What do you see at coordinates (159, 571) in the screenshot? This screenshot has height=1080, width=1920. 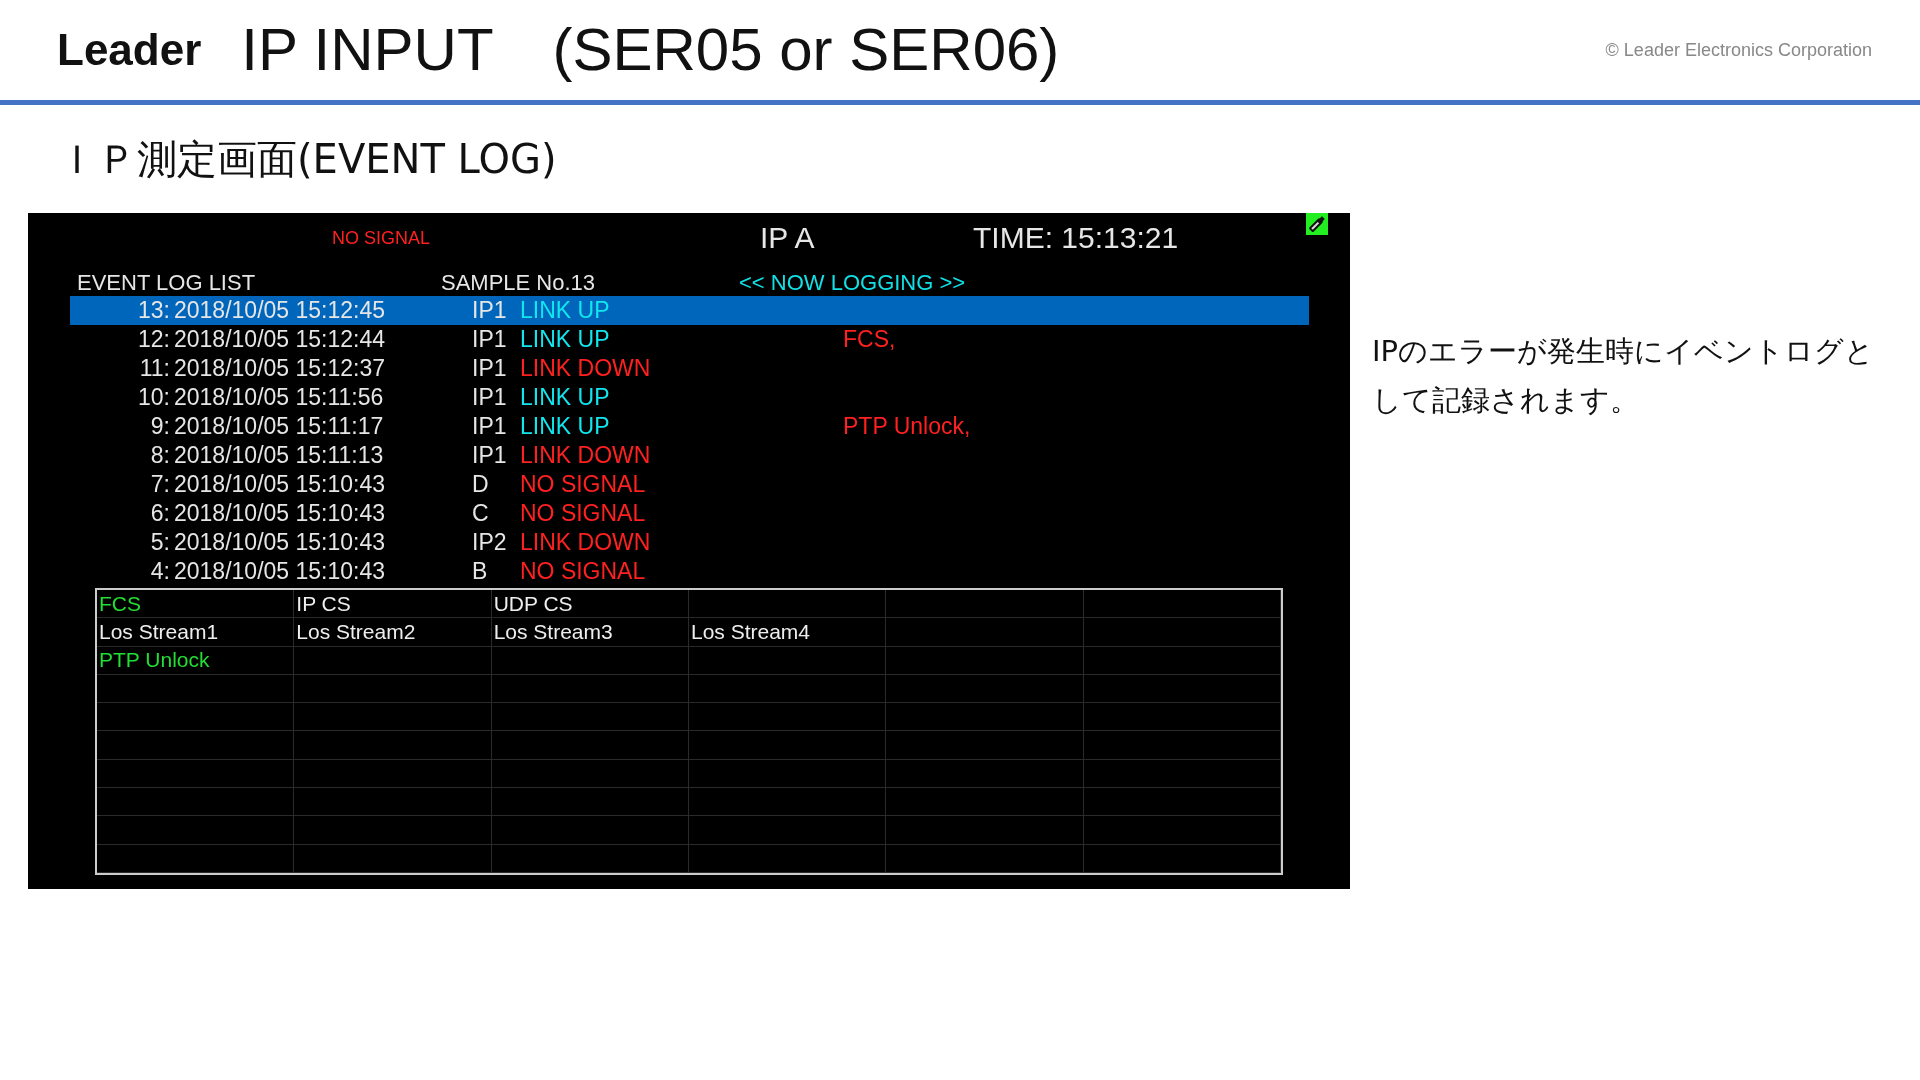 I see `event-number: 4:` at bounding box center [159, 571].